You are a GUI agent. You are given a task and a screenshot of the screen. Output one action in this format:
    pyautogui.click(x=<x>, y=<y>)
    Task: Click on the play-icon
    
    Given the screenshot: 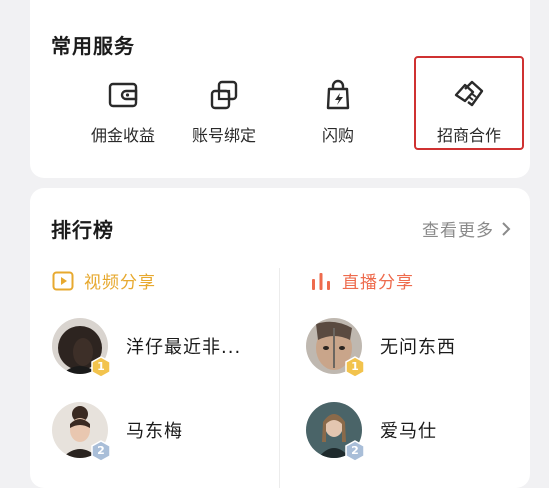 What is the action you would take?
    pyautogui.click(x=63, y=280)
    